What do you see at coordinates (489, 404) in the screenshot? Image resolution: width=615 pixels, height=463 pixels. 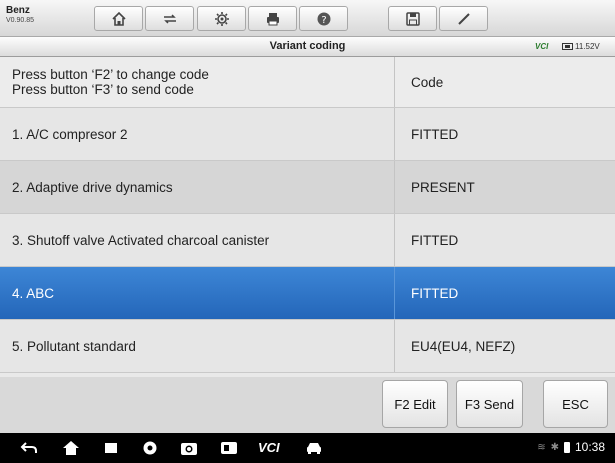 I see `f3-send-button: F3 Send` at bounding box center [489, 404].